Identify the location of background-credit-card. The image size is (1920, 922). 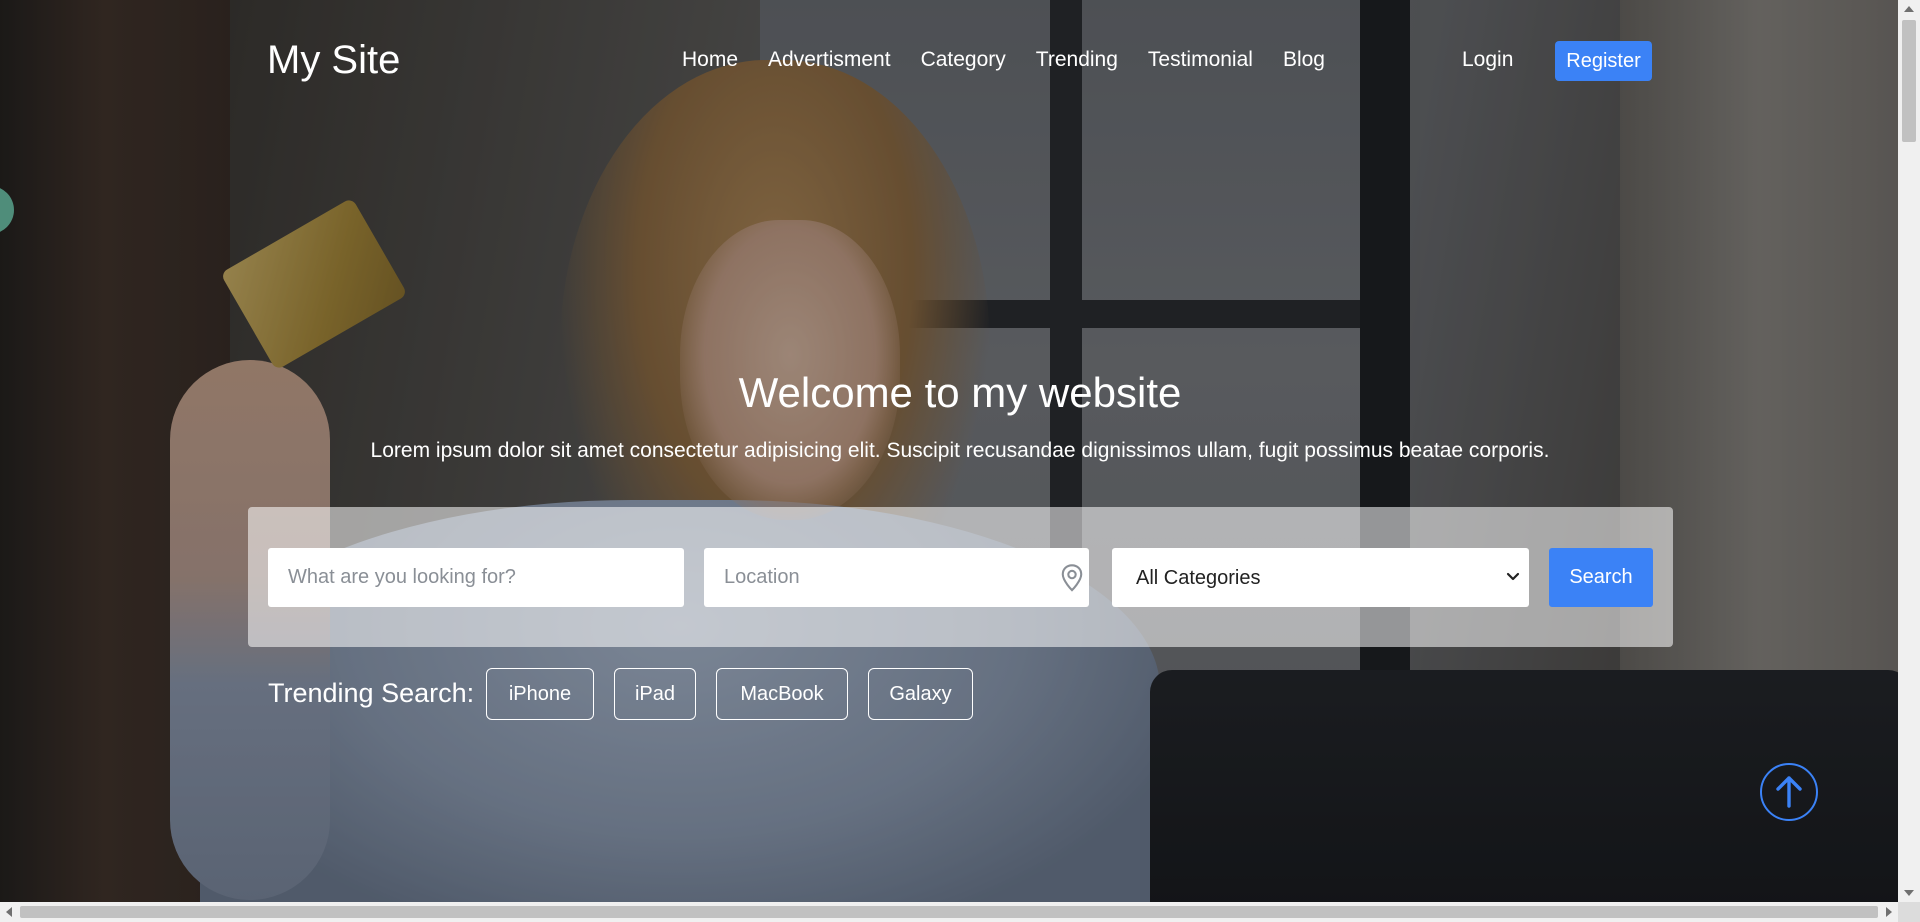
(314, 284).